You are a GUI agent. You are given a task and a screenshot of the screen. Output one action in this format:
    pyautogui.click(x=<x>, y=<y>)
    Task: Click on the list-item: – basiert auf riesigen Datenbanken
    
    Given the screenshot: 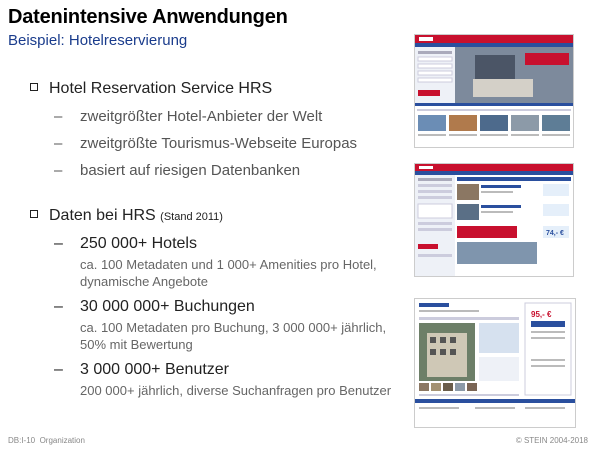 What is the action you would take?
    pyautogui.click(x=177, y=170)
    